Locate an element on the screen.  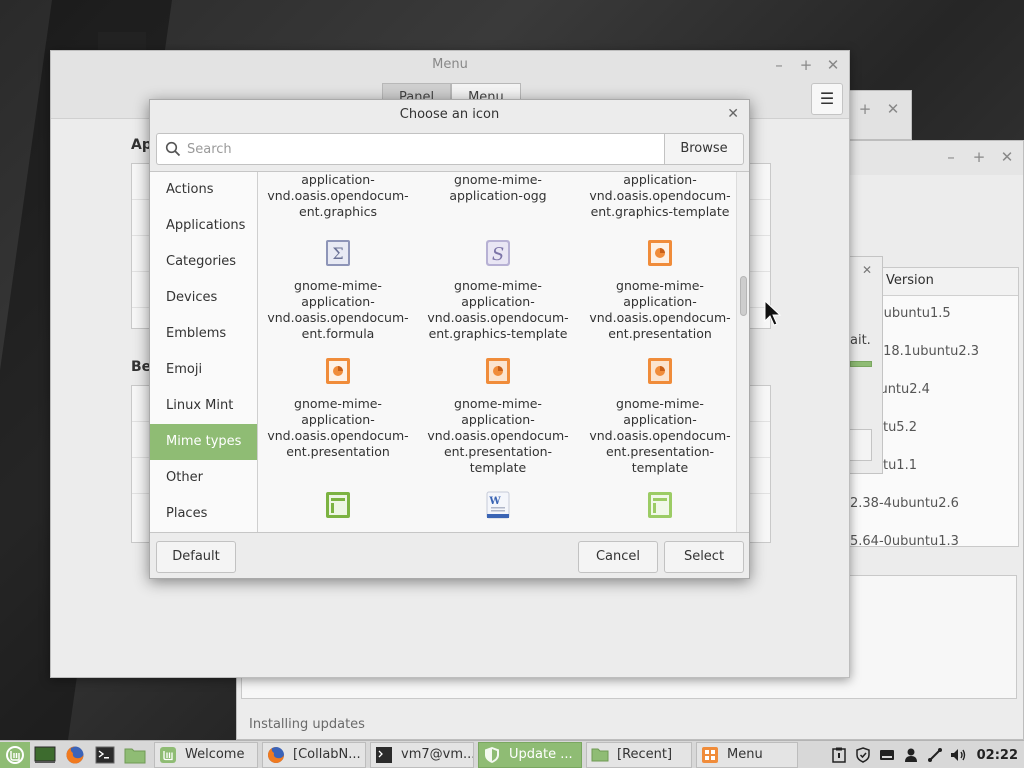
show-desktop-button is located at coordinates (45, 755).